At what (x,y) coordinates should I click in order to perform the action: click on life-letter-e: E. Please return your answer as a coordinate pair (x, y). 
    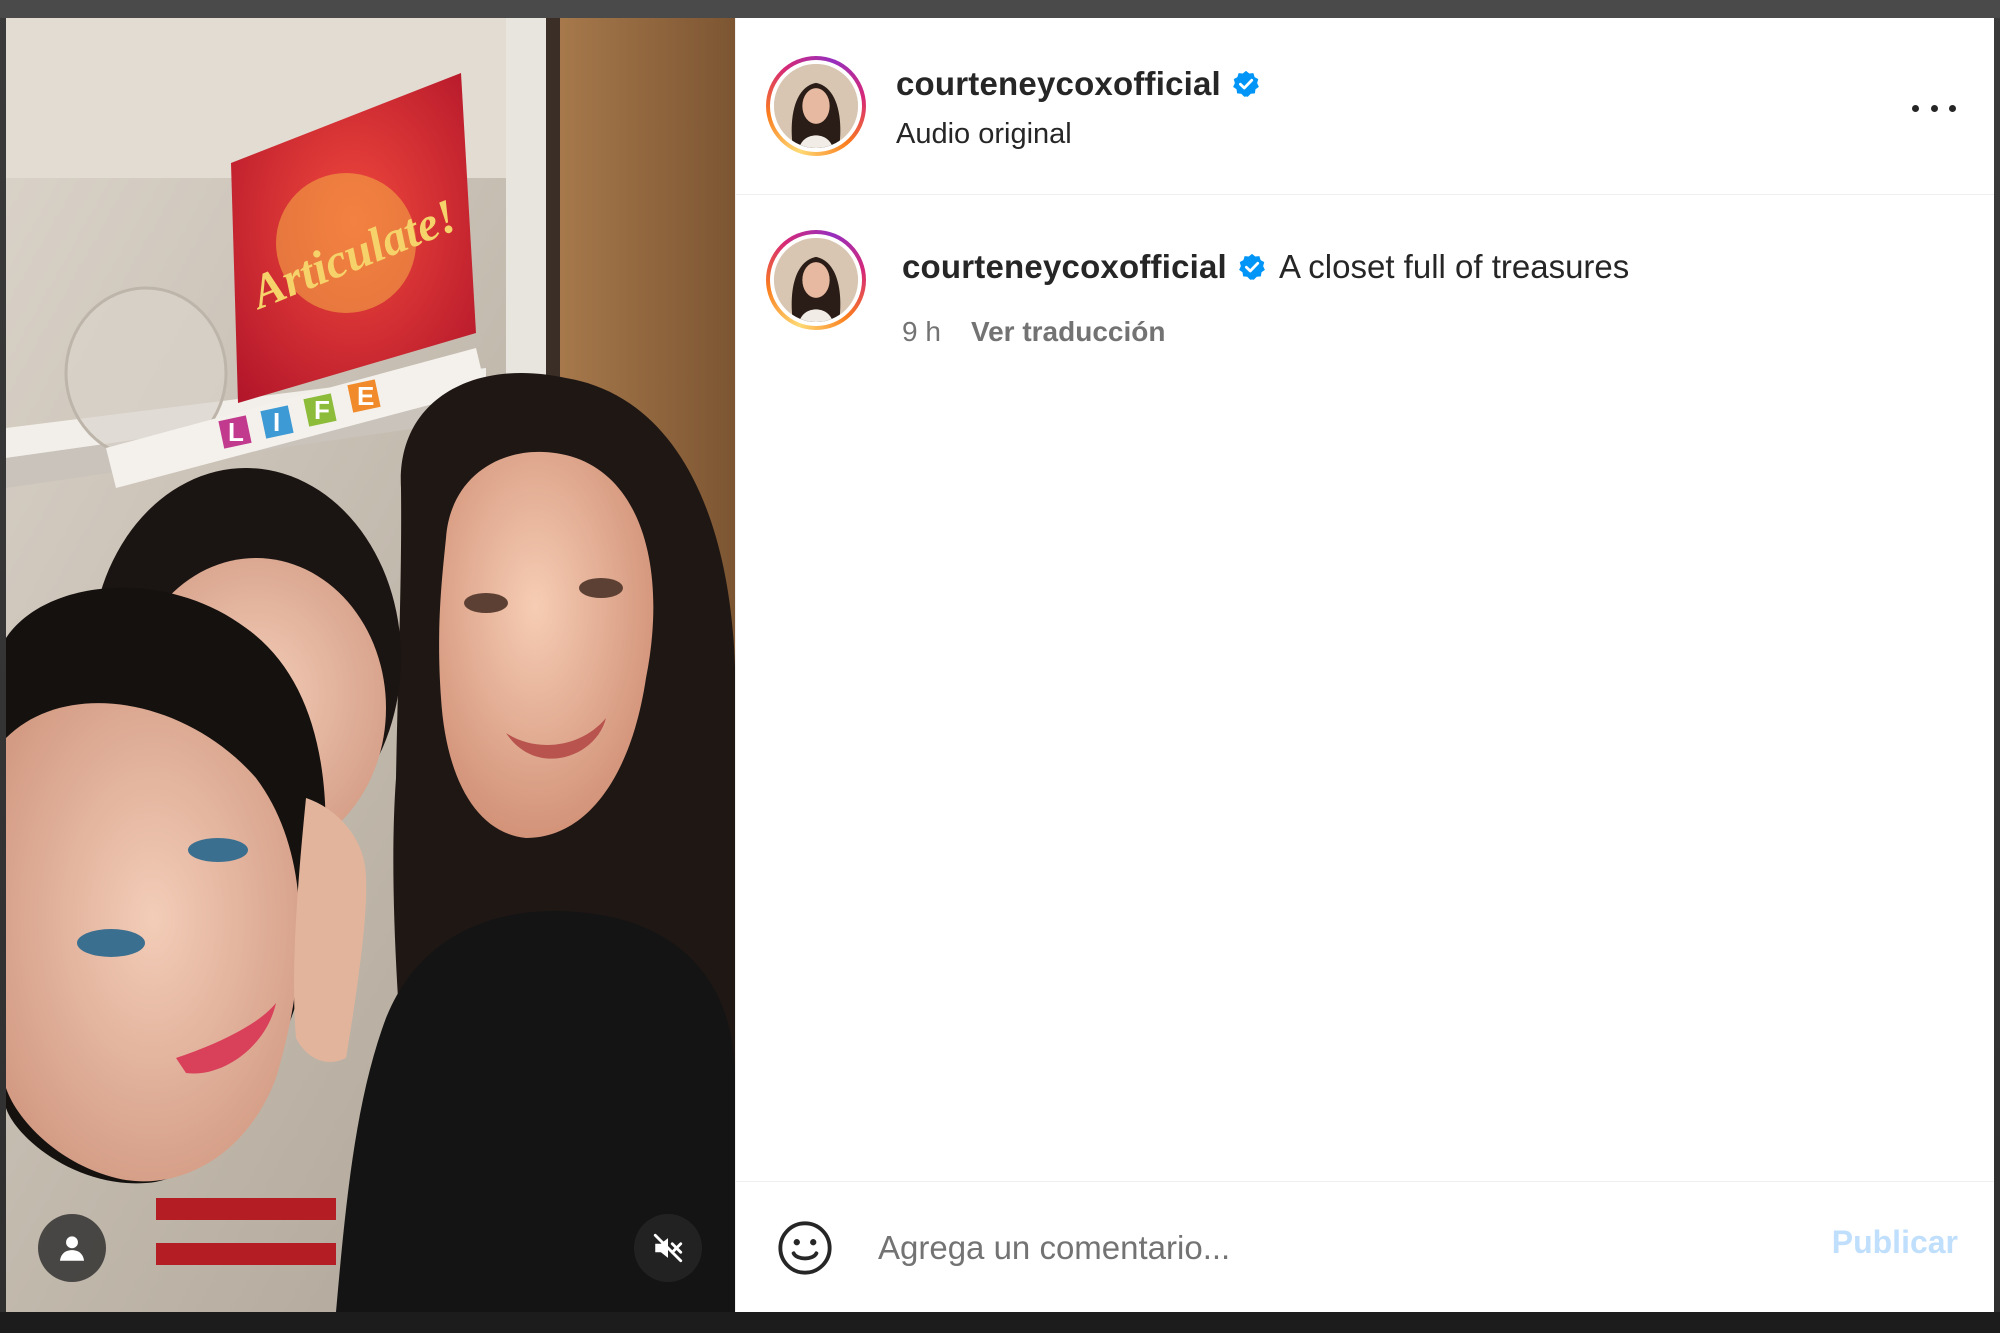
    Looking at the image, I should click on (365, 396).